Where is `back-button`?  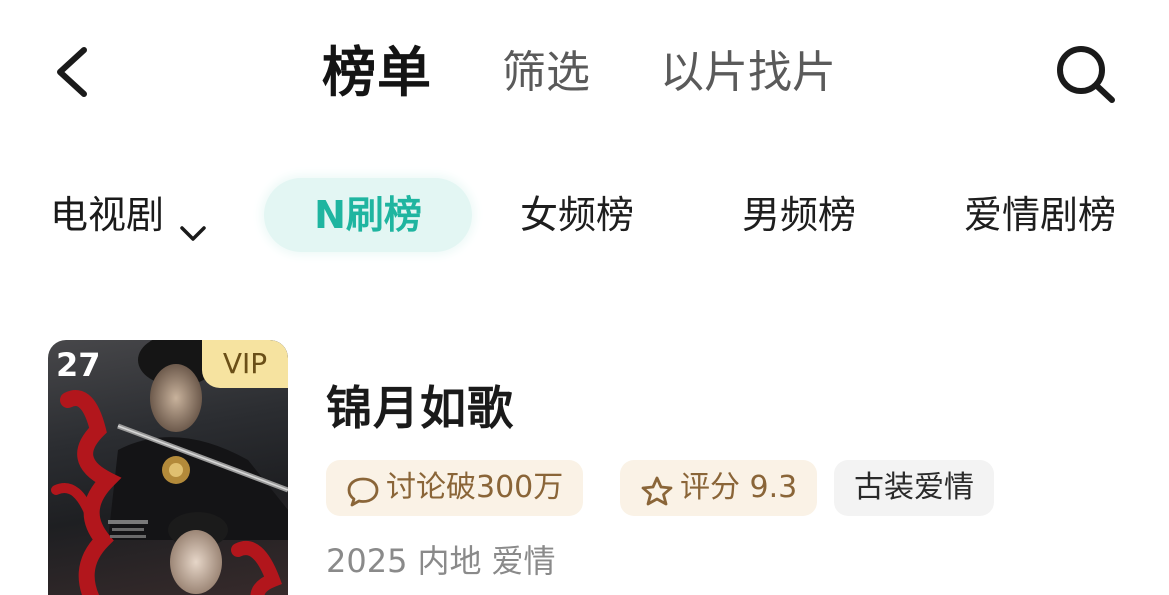 back-button is located at coordinates (73, 72).